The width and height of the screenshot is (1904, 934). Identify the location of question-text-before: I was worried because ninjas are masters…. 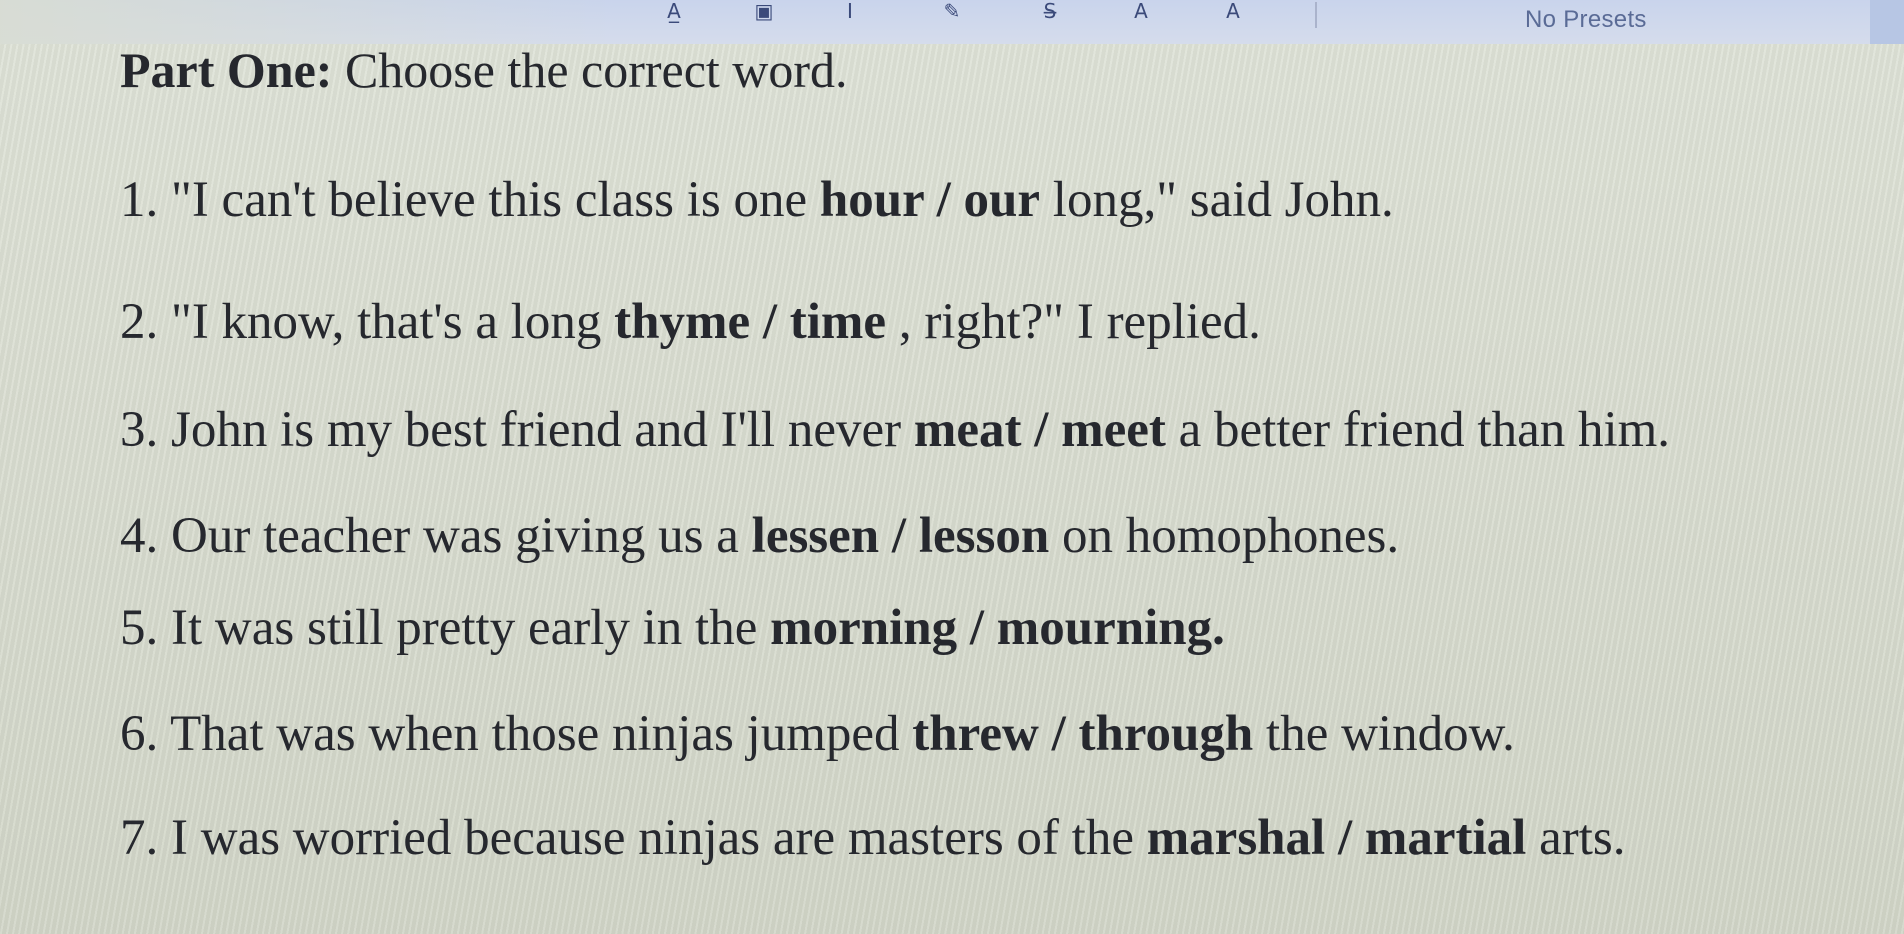
(659, 838).